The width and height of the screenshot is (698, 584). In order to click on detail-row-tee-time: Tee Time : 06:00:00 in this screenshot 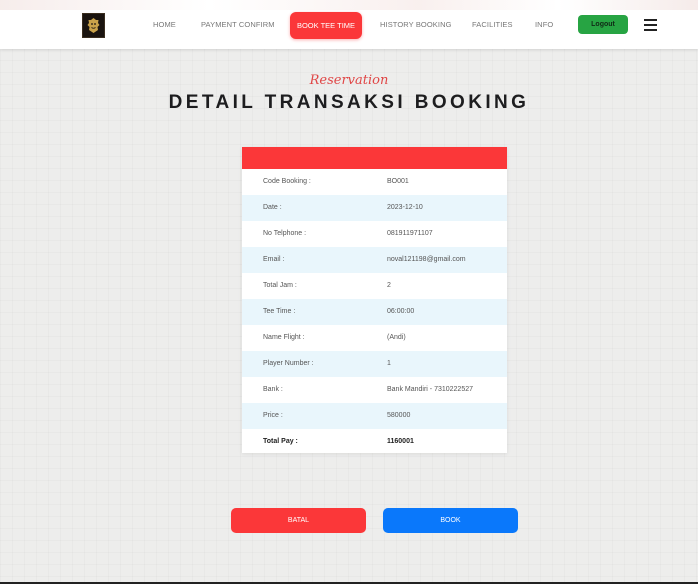, I will do `click(374, 312)`.